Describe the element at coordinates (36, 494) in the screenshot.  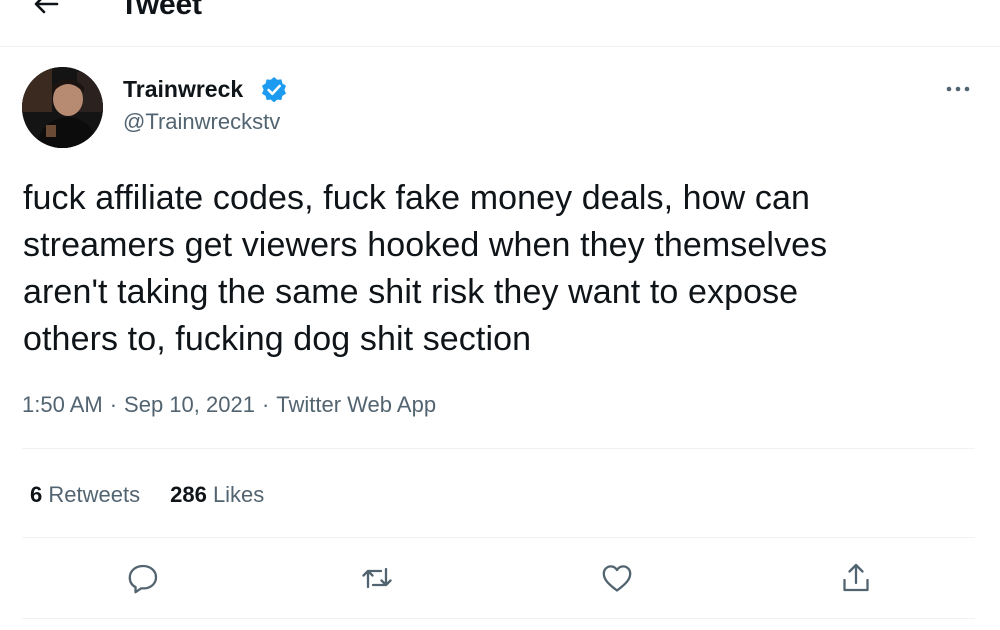
I see `retweets-count: 6` at that location.